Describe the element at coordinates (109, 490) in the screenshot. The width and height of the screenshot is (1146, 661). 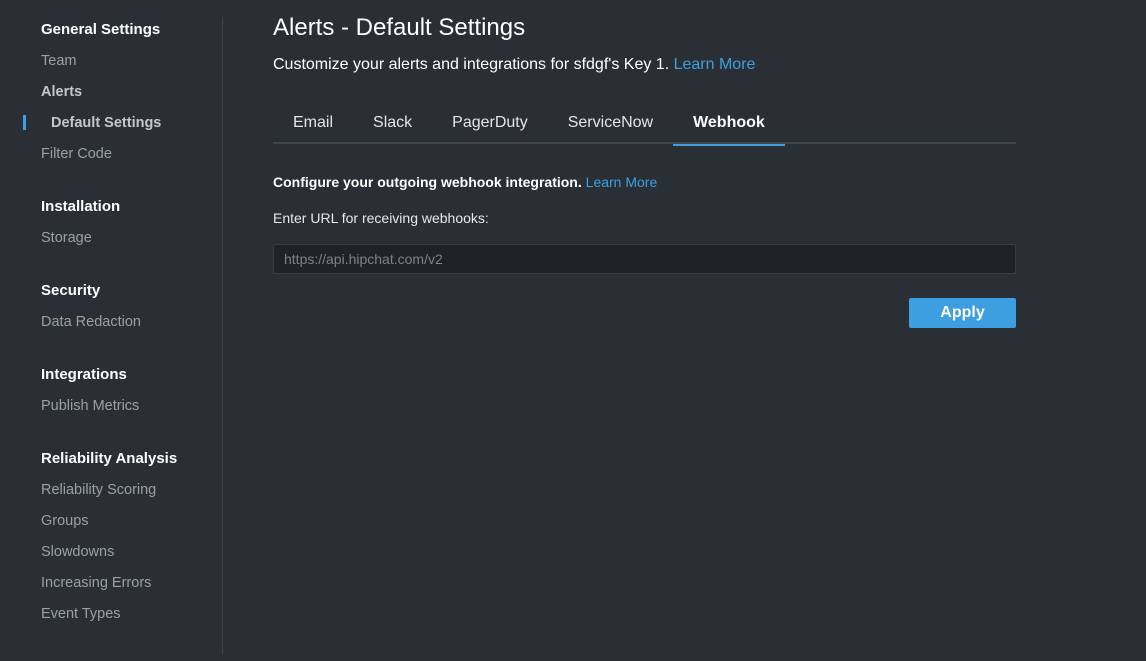
I see `sidebar-item-reliability-scoring: Reliability Scoring` at that location.